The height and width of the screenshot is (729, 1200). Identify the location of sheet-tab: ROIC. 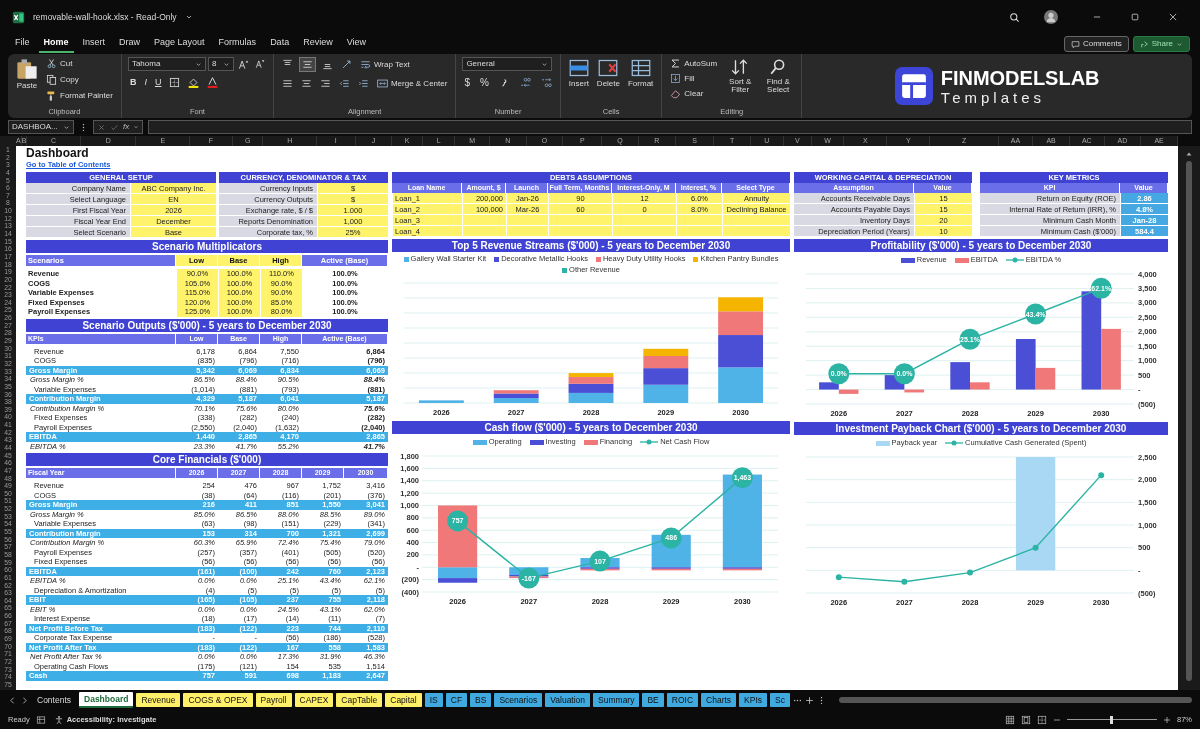
(682, 700).